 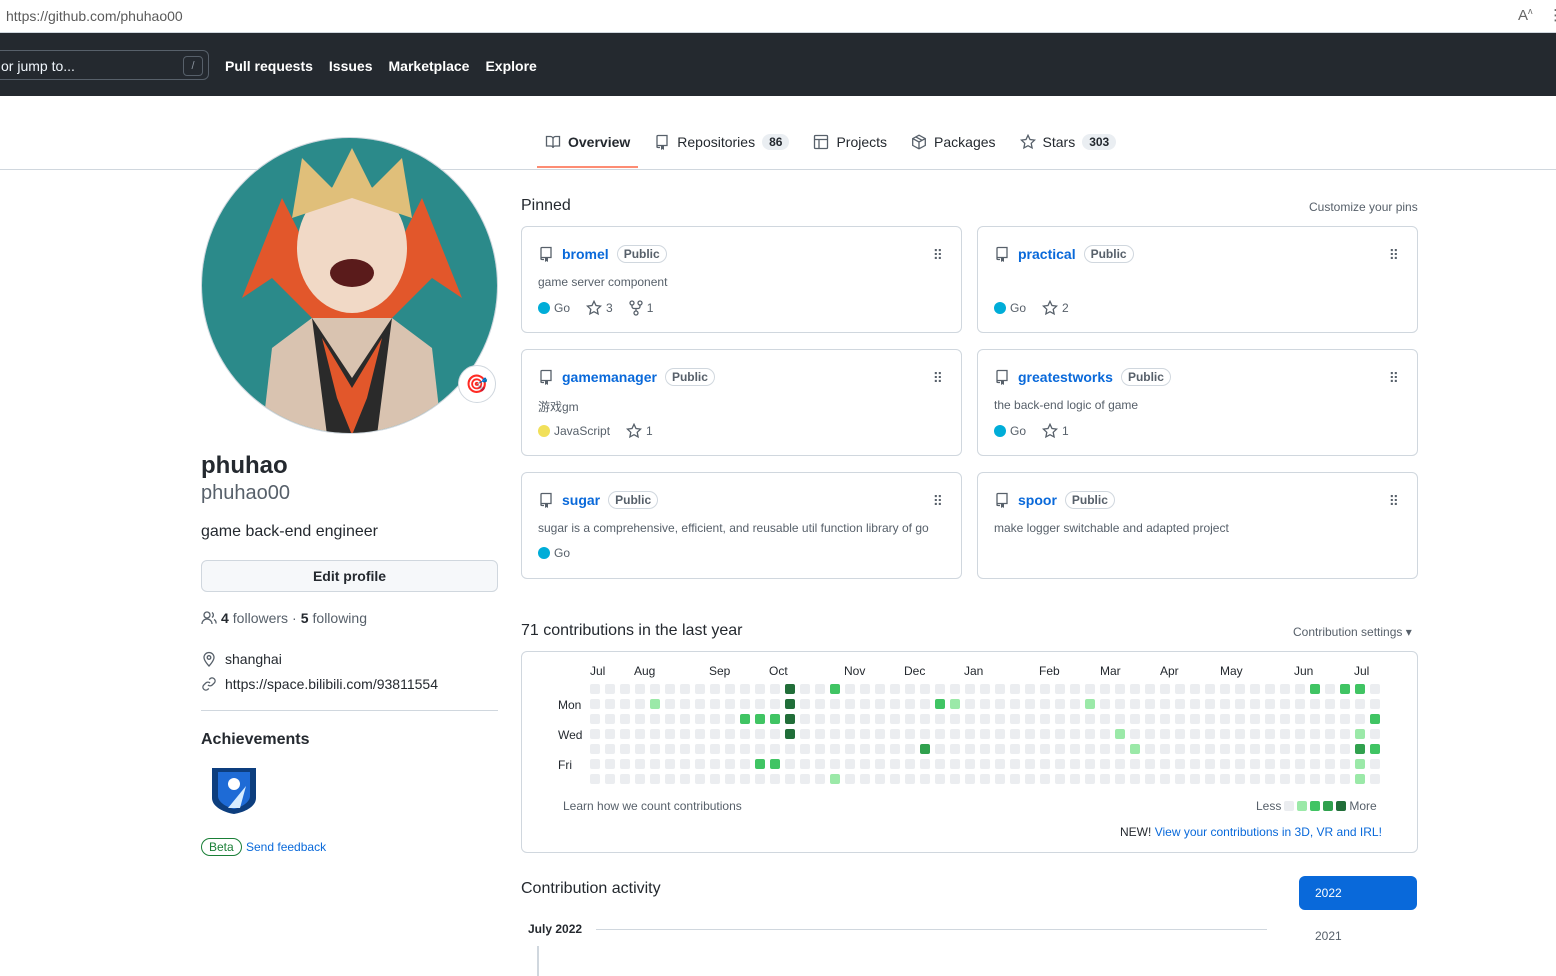 What do you see at coordinates (429, 66) in the screenshot?
I see `nav-marketplace: Marketplace` at bounding box center [429, 66].